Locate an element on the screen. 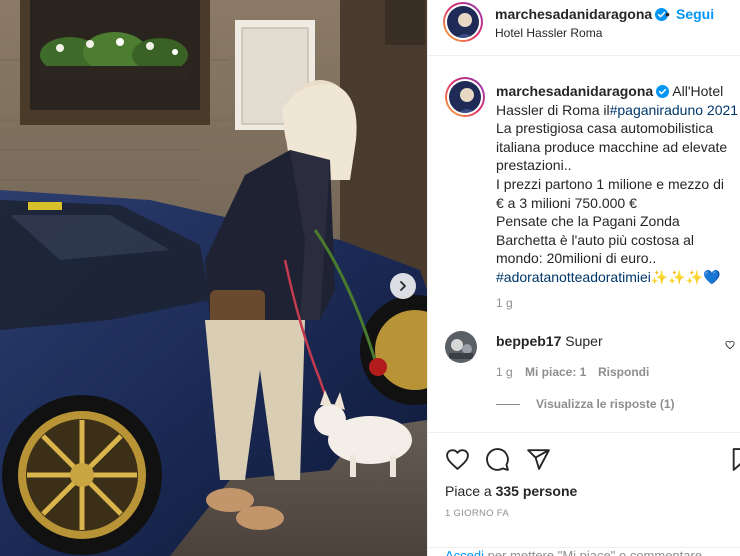  share-icon is located at coordinates (538, 459).